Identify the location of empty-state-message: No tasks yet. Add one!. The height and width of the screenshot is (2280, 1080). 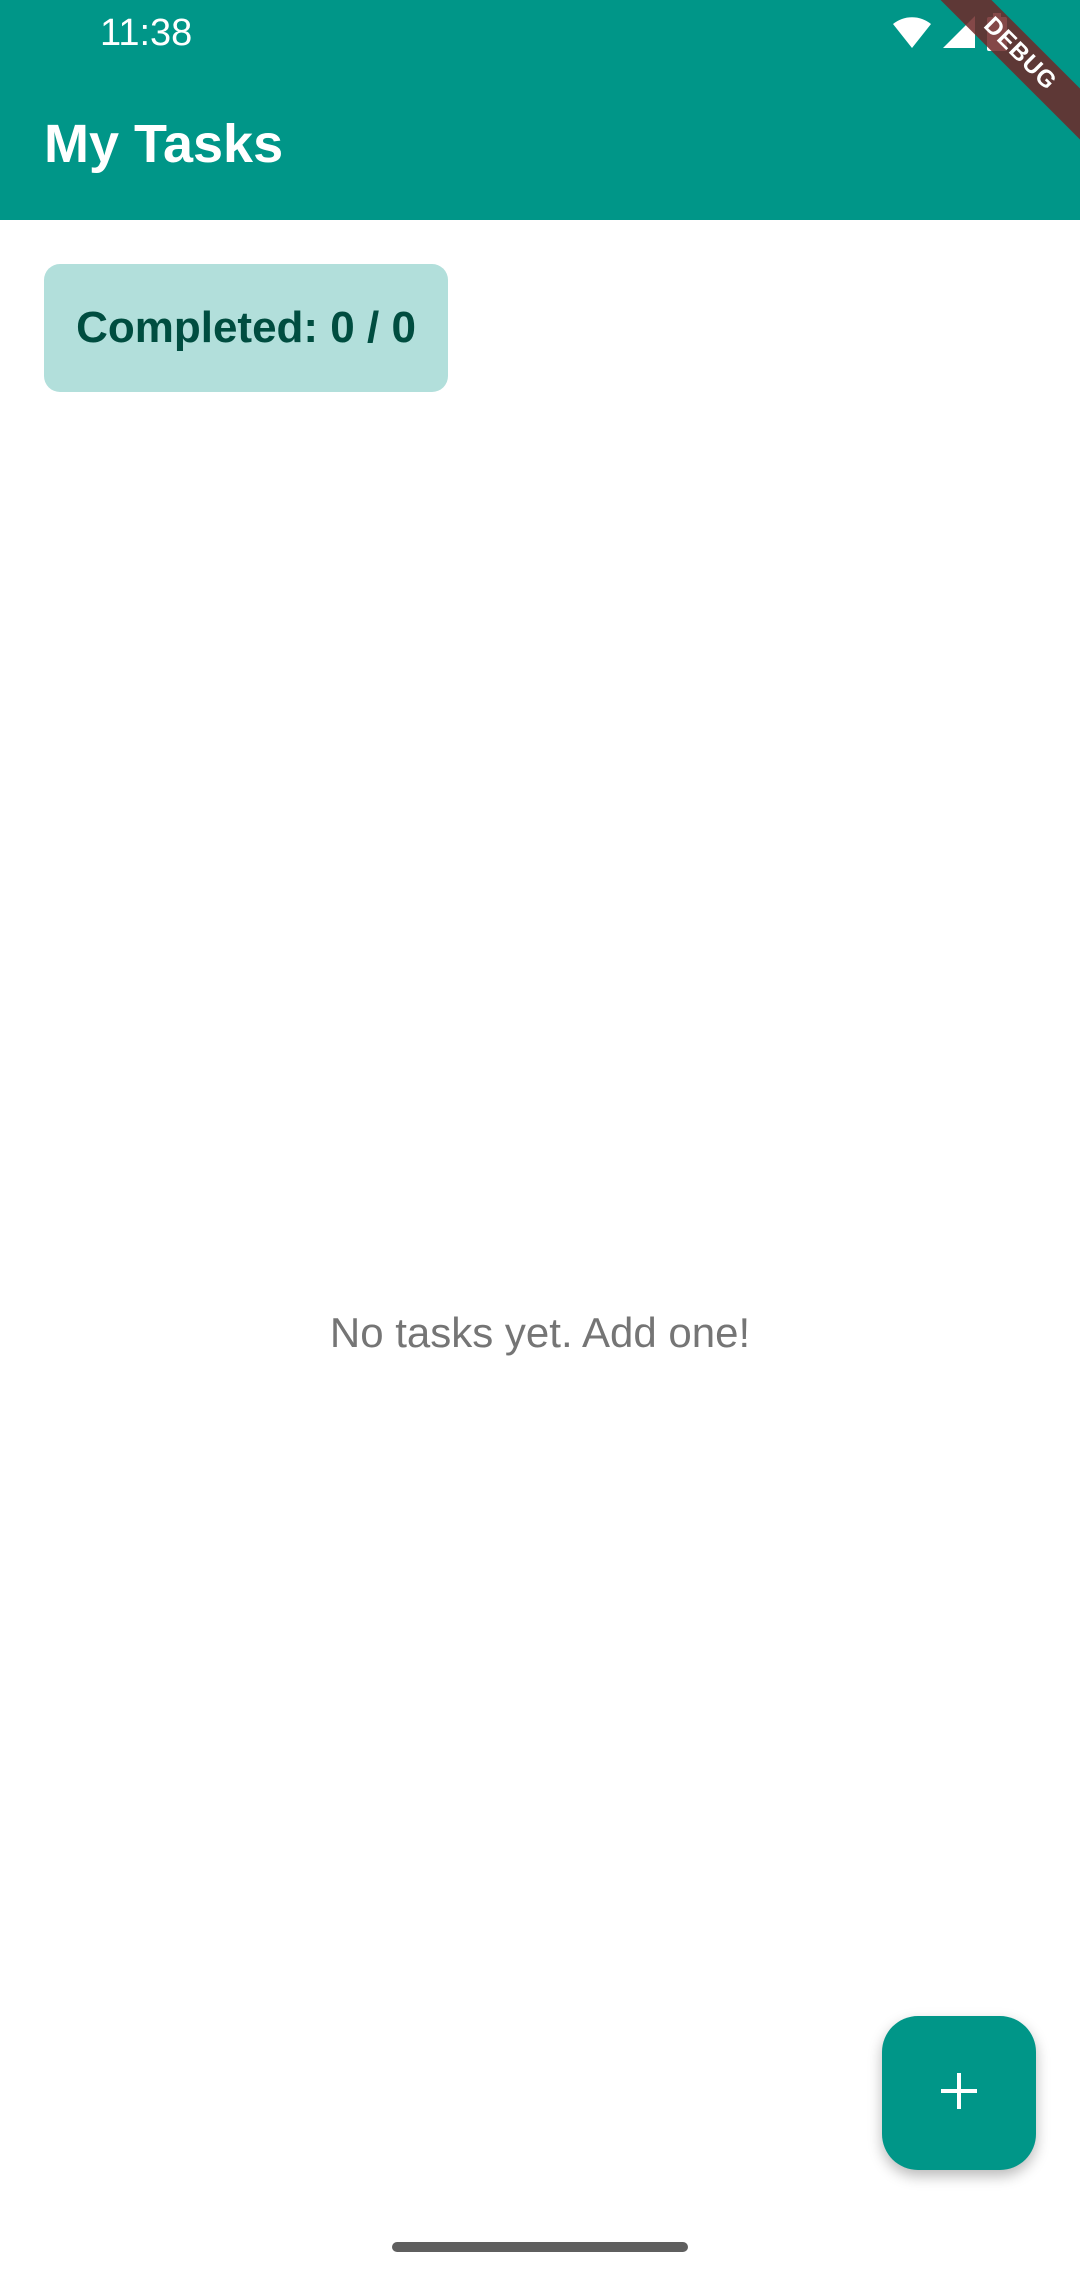
(540, 1332).